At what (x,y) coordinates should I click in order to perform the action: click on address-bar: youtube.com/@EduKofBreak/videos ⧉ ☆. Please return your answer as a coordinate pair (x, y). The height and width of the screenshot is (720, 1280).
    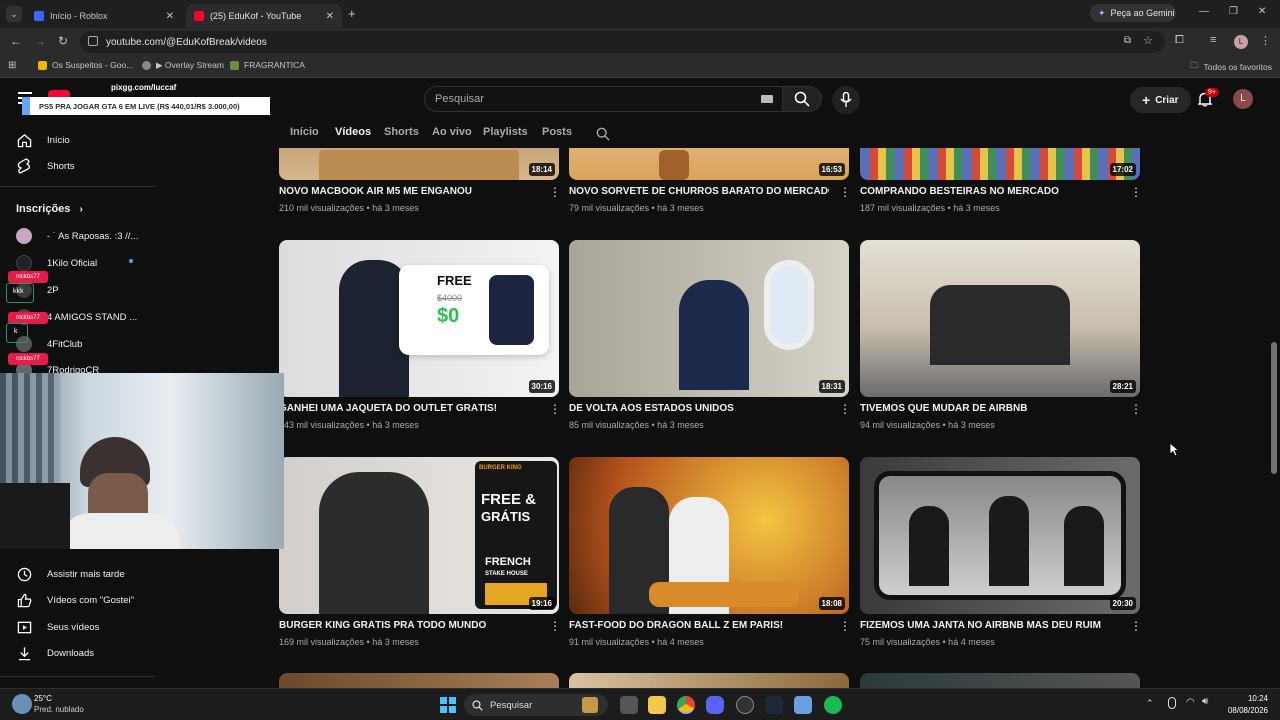
    Looking at the image, I should click on (622, 42).